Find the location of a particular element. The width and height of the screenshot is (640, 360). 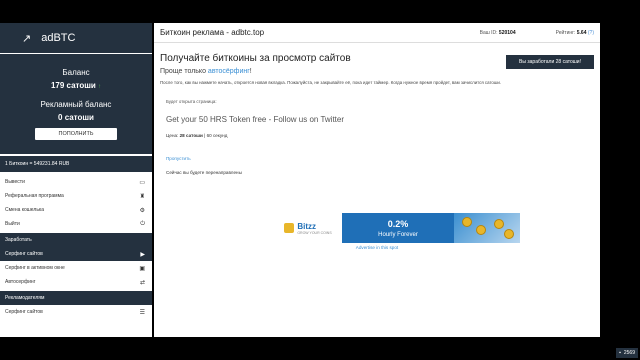

balance-value: 179 сатоши ↑ is located at coordinates (76, 85).